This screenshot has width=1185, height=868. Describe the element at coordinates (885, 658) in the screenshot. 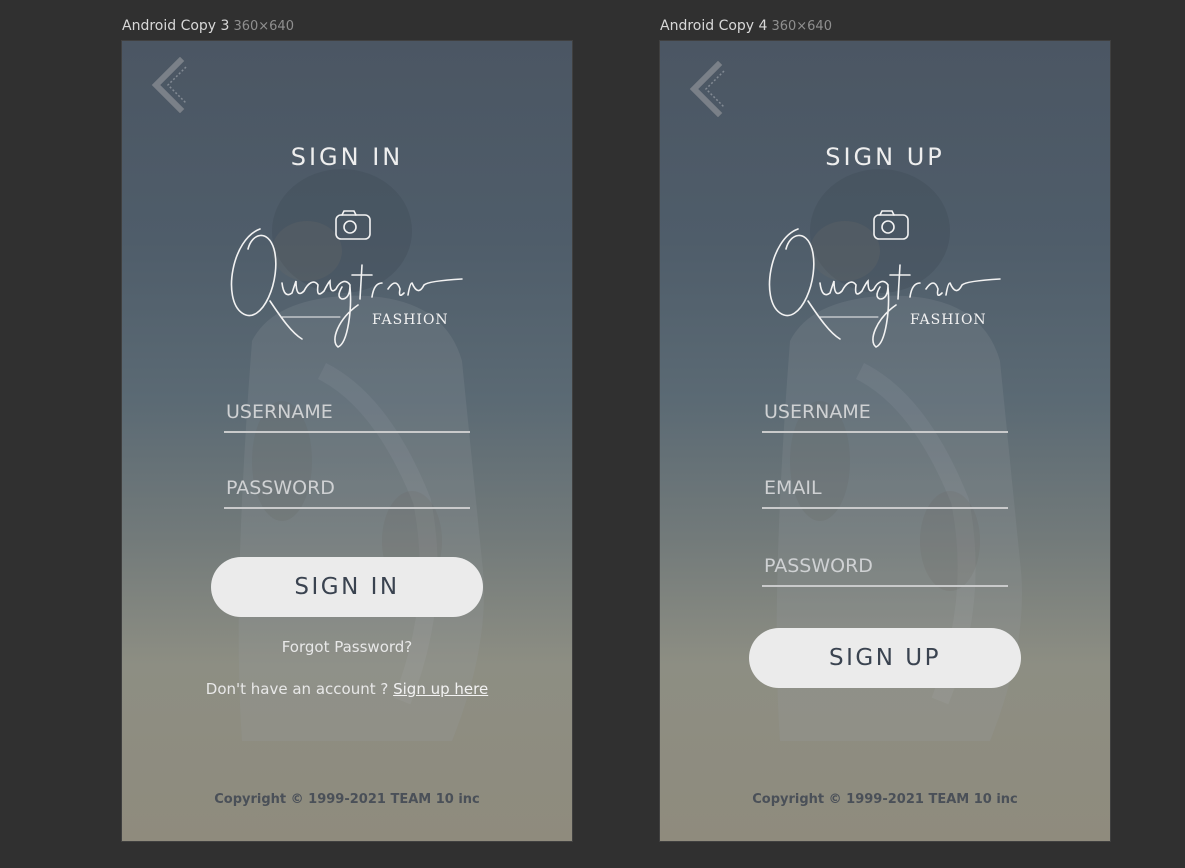

I see `signup-button: SIGN UP` at that location.